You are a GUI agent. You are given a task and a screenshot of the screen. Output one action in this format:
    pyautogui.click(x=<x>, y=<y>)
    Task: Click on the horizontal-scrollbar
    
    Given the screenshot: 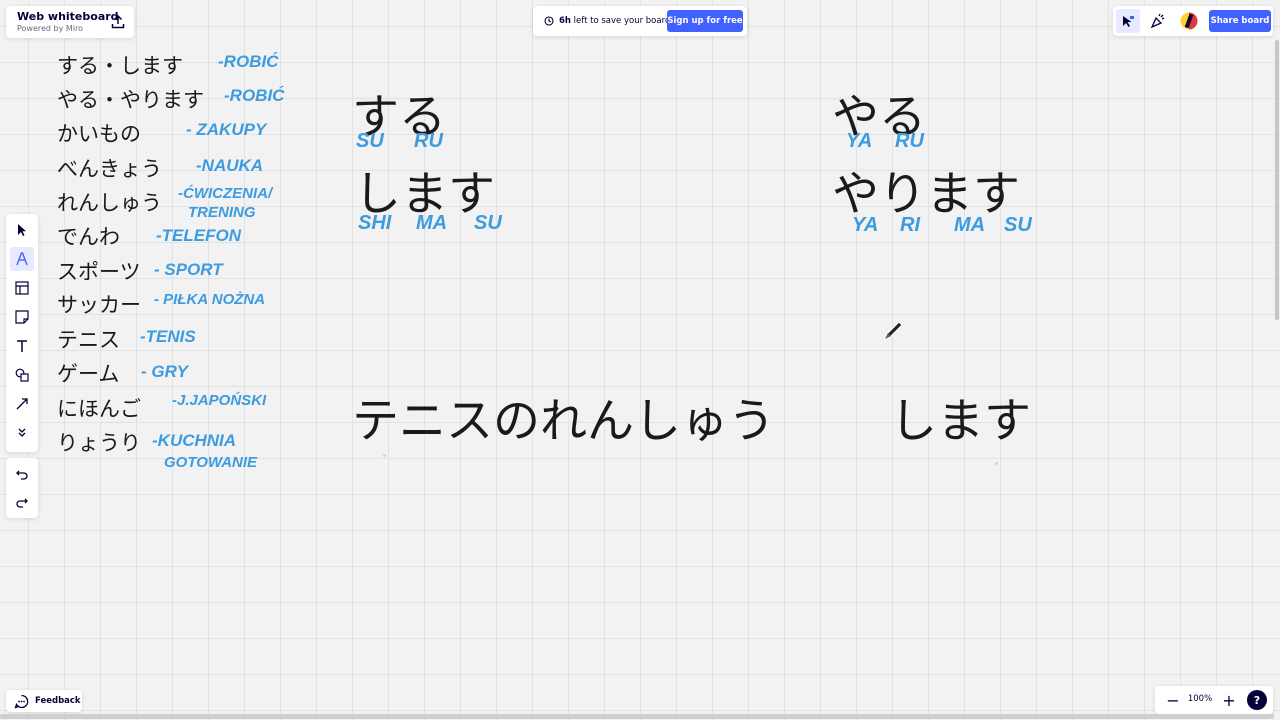 What is the action you would take?
    pyautogui.click(x=637, y=716)
    